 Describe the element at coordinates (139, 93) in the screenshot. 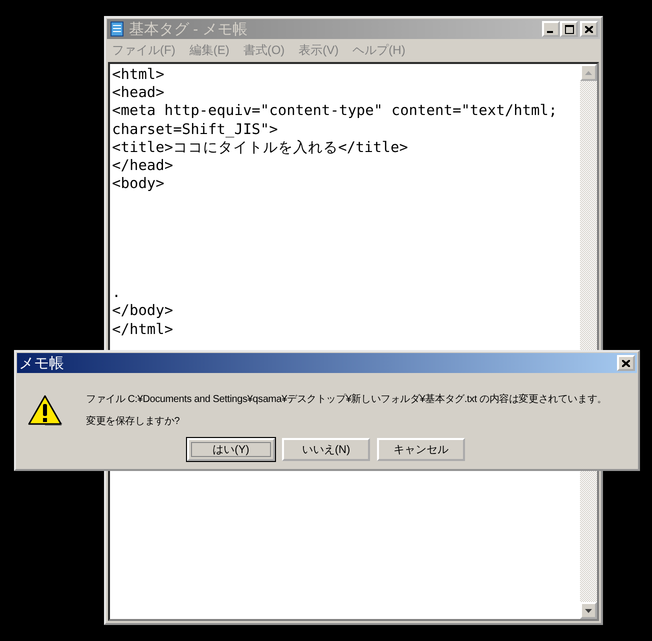

I see `text-line: <head>` at that location.